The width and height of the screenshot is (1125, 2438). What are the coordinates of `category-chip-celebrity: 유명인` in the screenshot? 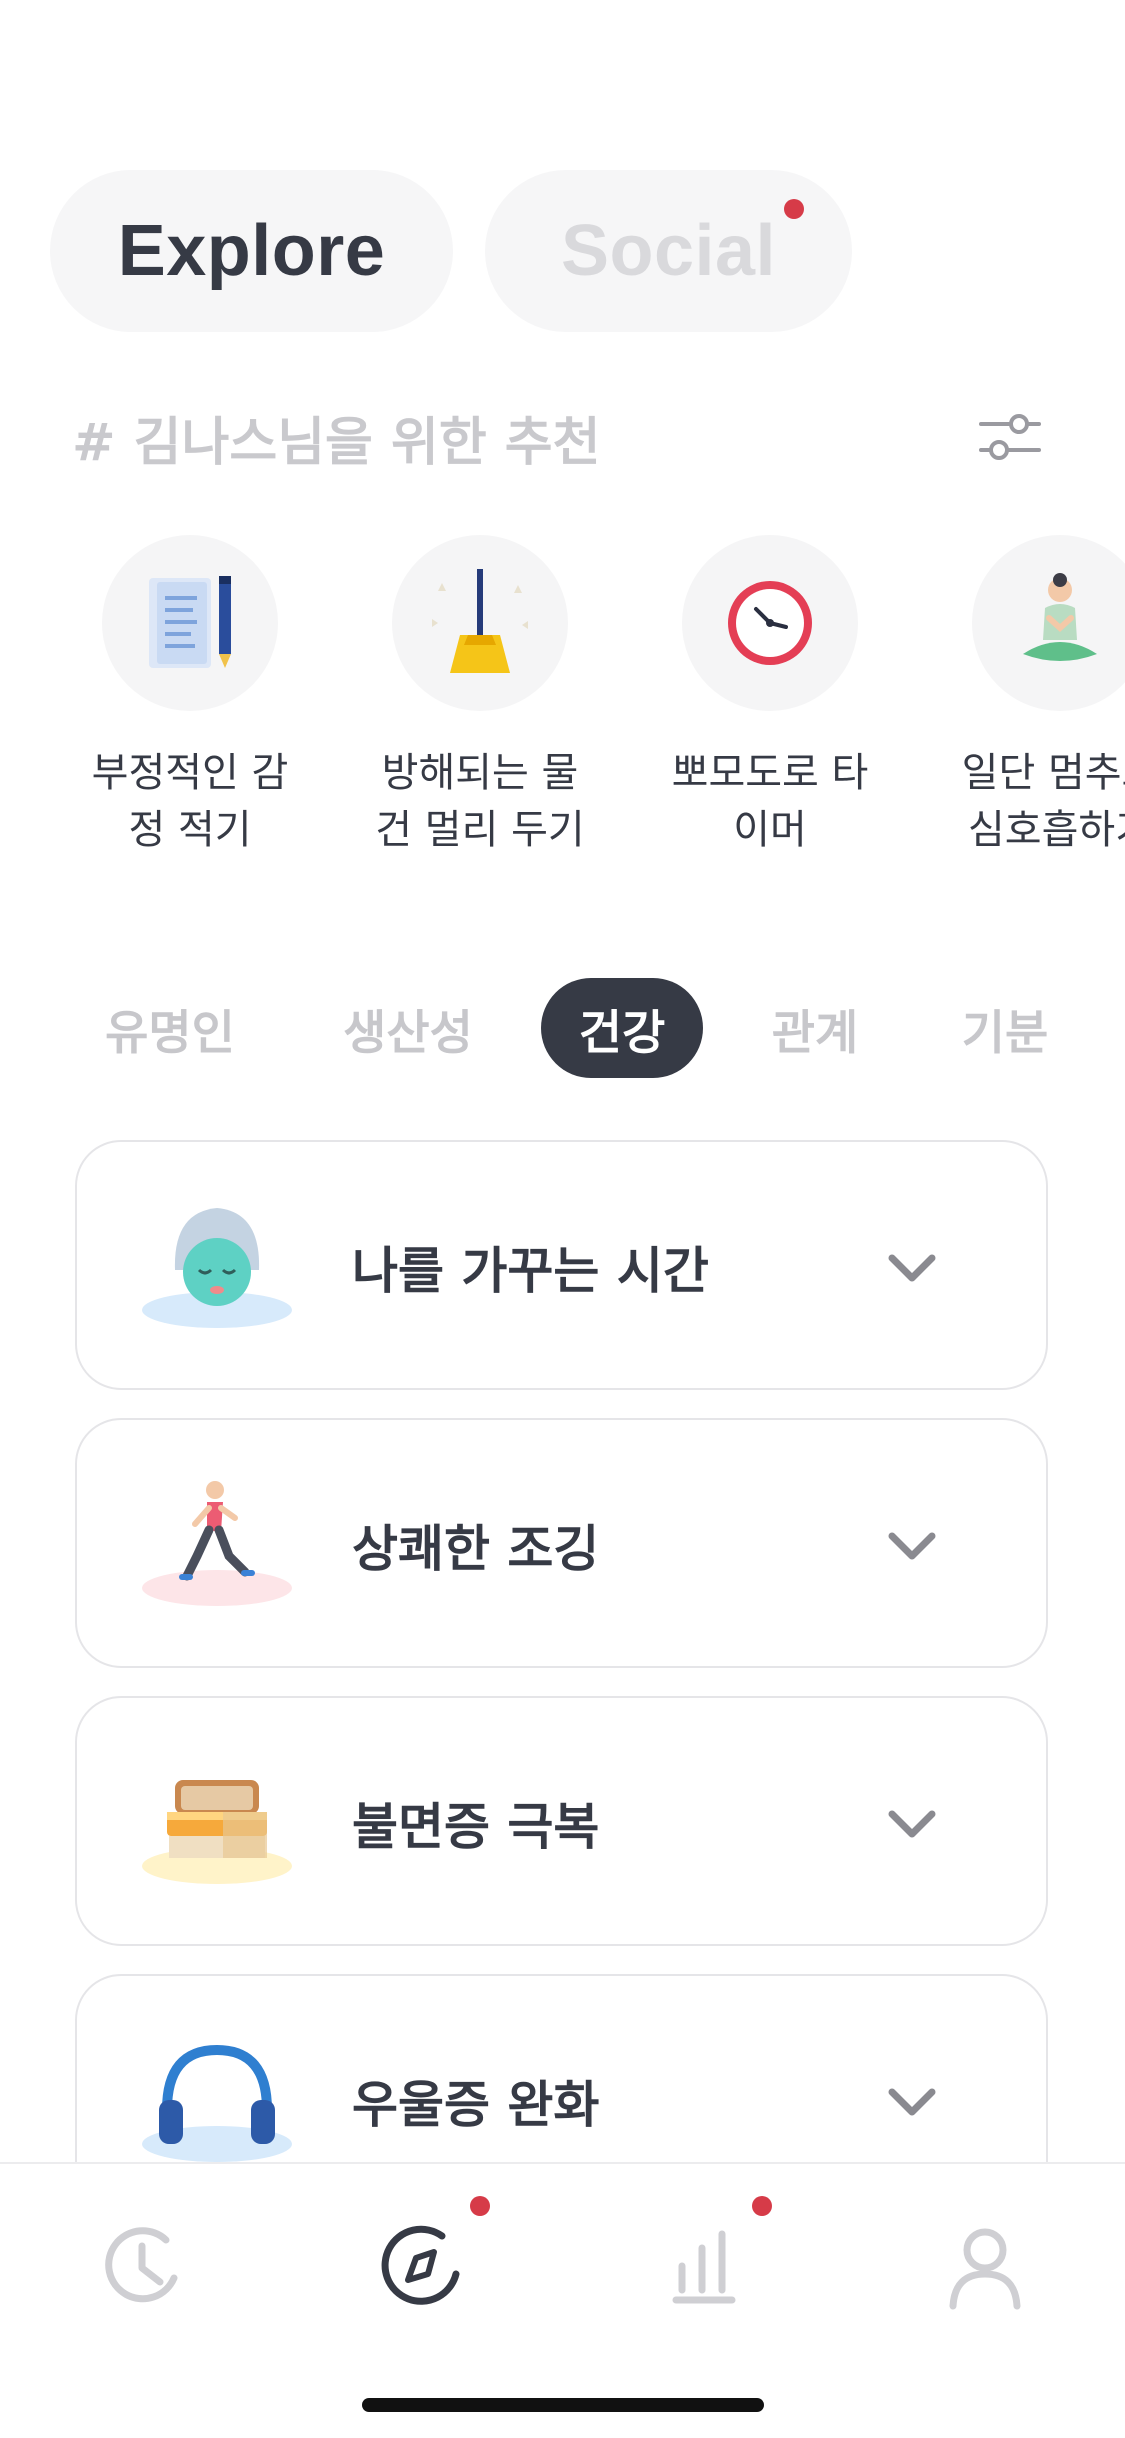 It's located at (170, 1028).